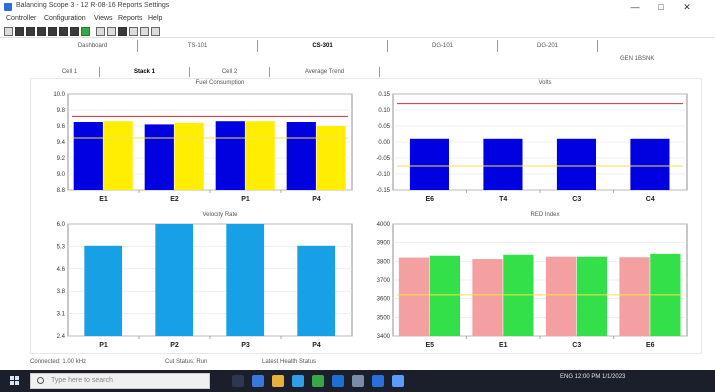  I want to click on subtab-stack-1: Stack 1, so click(145, 72).